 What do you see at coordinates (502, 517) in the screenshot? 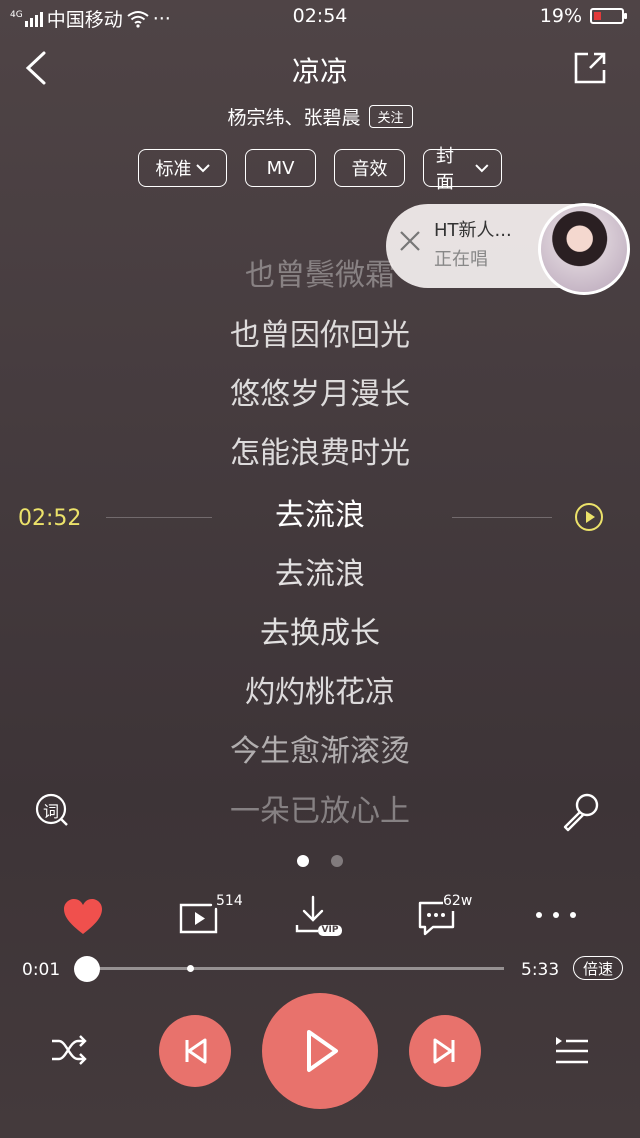
I see `seek-guide-right` at bounding box center [502, 517].